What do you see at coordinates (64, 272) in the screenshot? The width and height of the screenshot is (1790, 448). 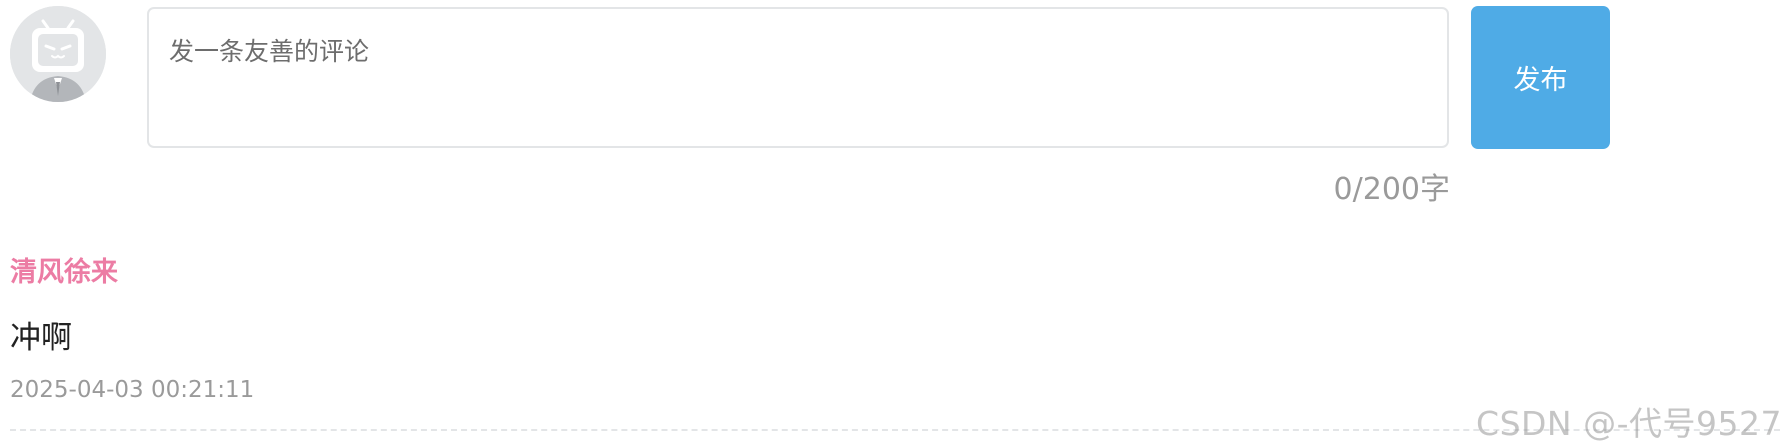 I see `comment-author: 清风徐来` at bounding box center [64, 272].